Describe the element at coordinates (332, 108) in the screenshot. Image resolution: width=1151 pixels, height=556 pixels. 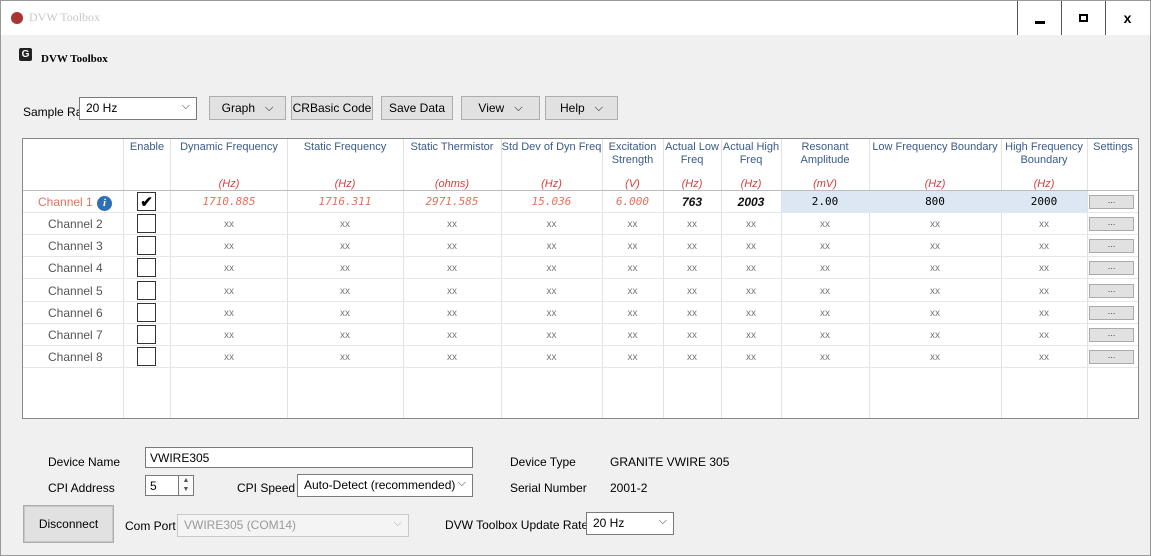
I see `crbasic-code-button: CRBasic Code` at that location.